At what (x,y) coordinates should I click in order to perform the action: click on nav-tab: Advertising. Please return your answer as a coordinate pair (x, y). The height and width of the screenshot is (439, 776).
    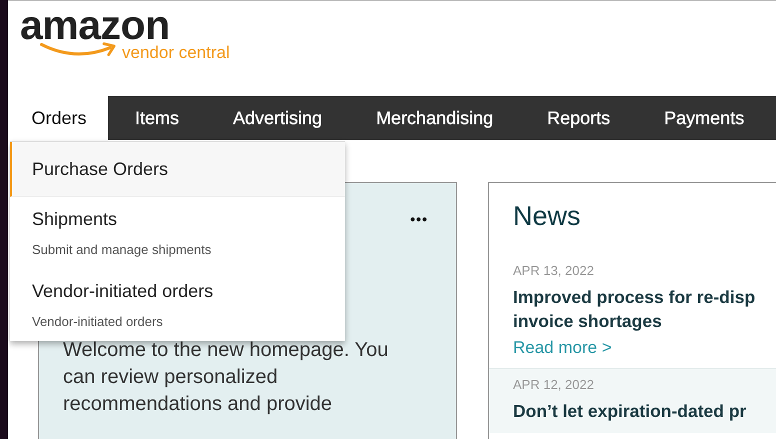
    Looking at the image, I should click on (278, 118).